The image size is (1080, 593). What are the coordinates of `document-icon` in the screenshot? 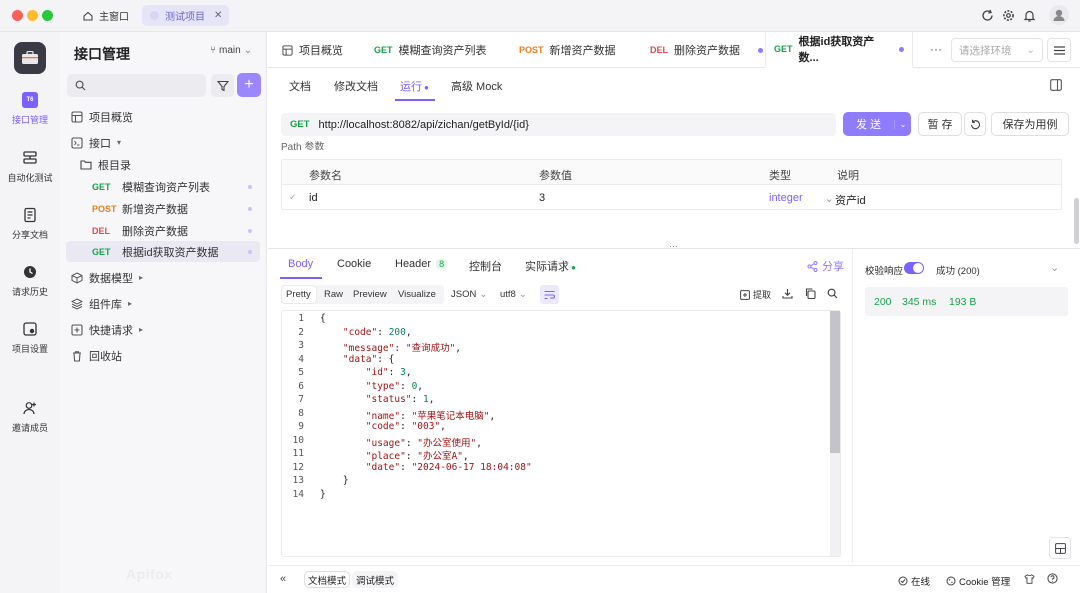 It's located at (30, 215).